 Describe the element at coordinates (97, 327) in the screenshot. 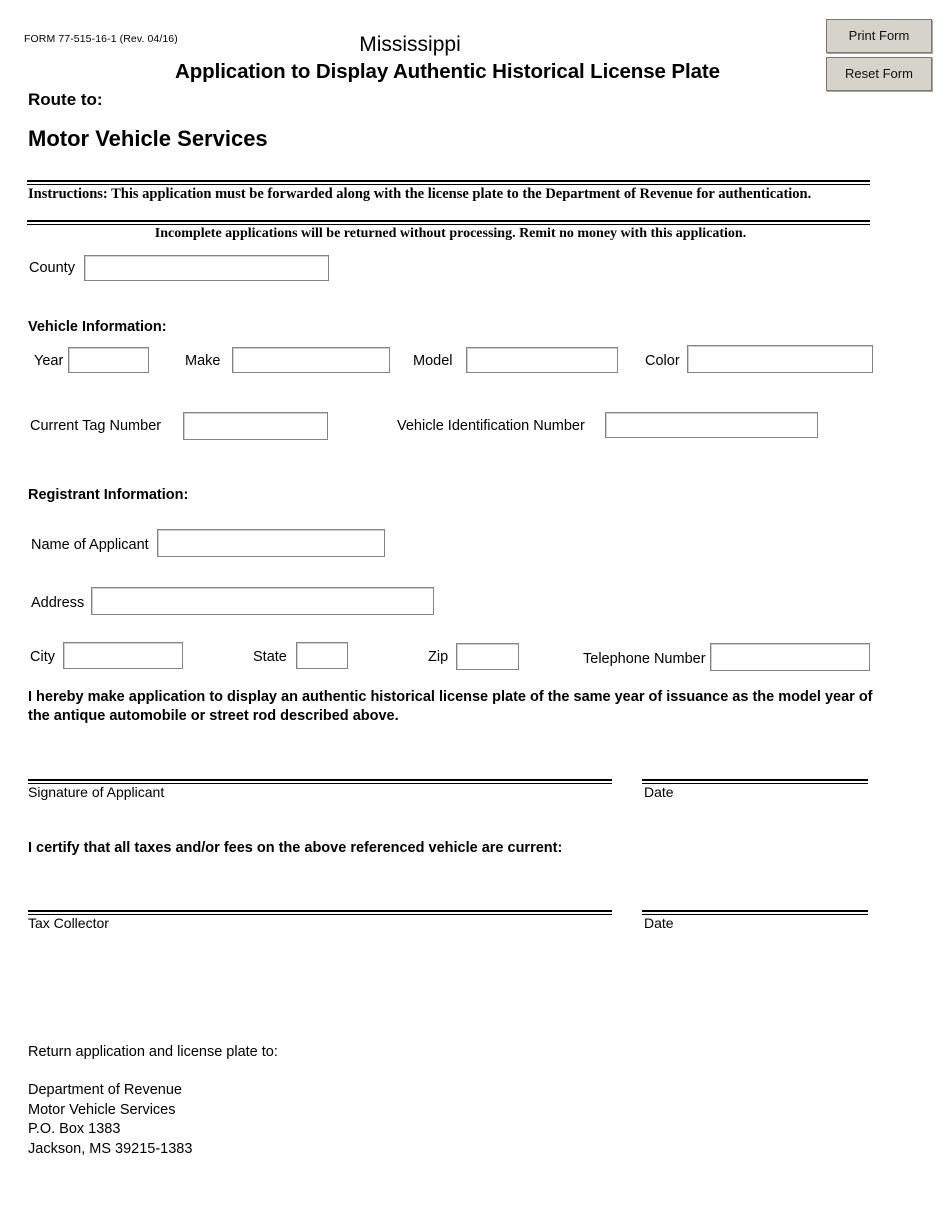

I see `vehicle-information-heading: Vehicle Information:` at that location.